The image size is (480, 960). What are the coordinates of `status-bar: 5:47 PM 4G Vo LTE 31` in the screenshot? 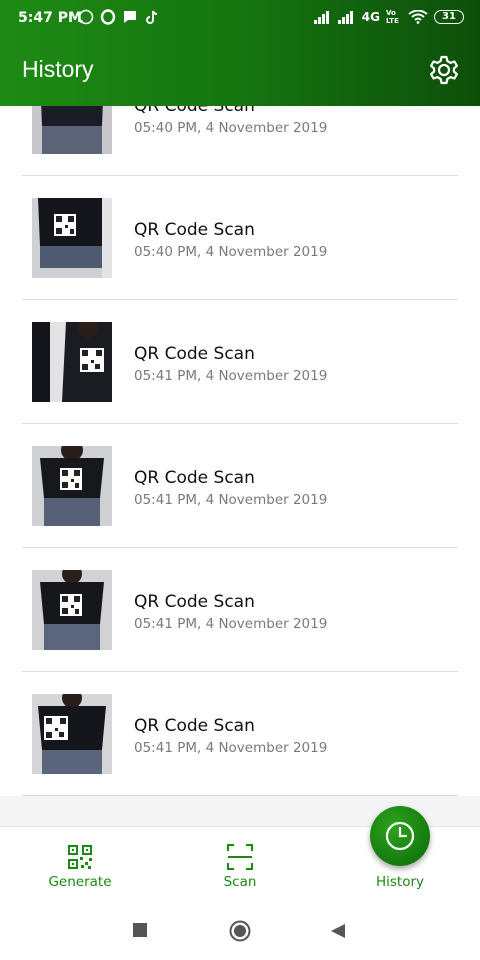 It's located at (240, 18).